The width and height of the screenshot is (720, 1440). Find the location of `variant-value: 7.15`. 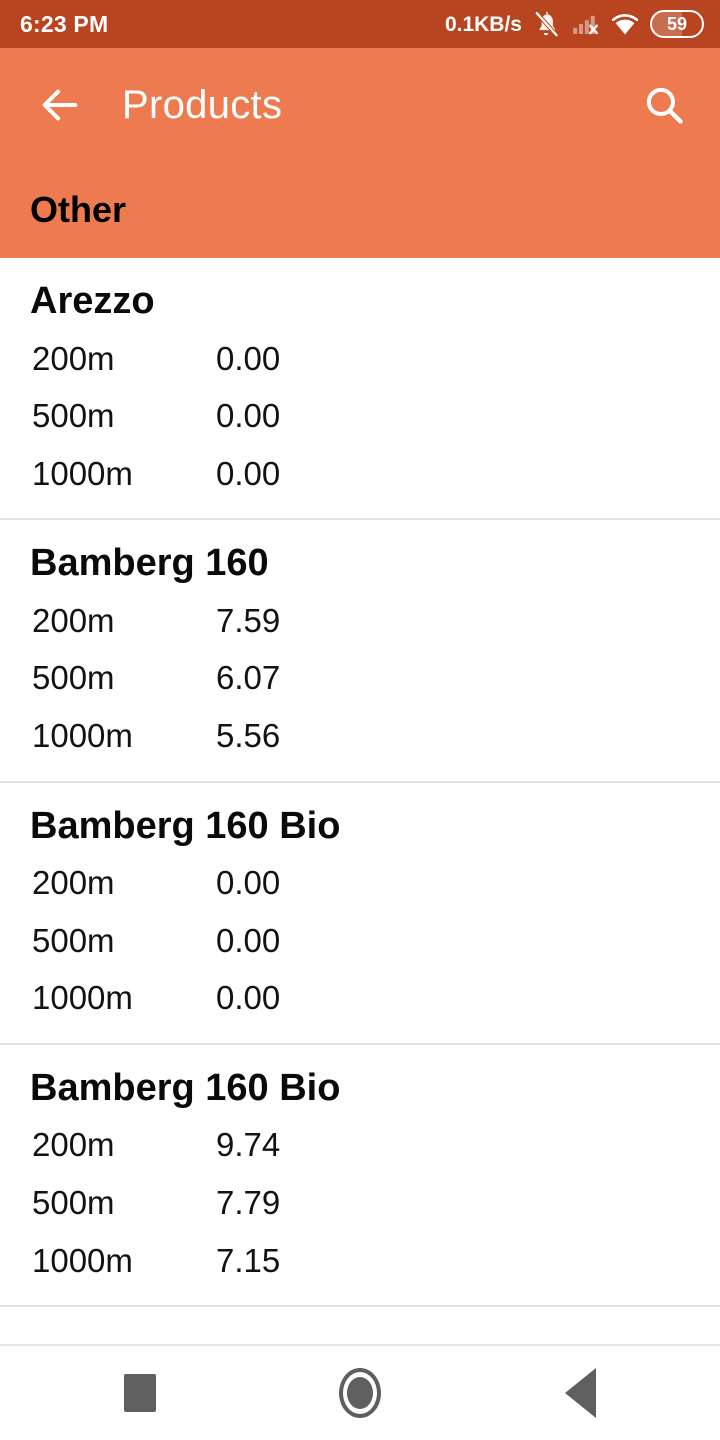

variant-value: 7.15 is located at coordinates (248, 1260).